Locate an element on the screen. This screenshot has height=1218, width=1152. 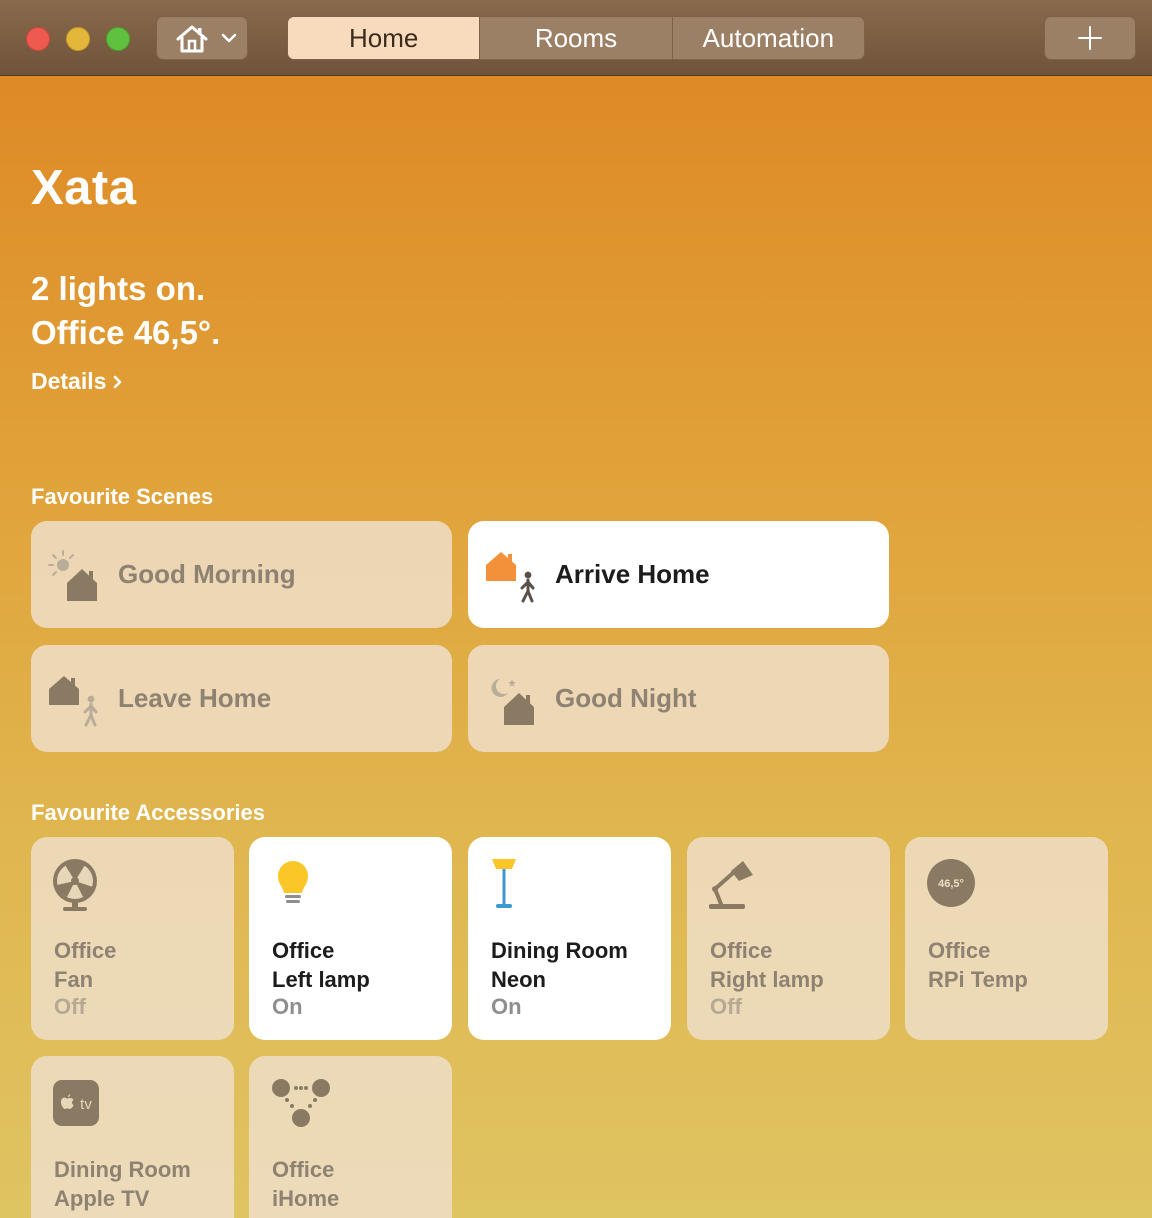
accessory-name: Dining Room Neon is located at coordinates (559, 965).